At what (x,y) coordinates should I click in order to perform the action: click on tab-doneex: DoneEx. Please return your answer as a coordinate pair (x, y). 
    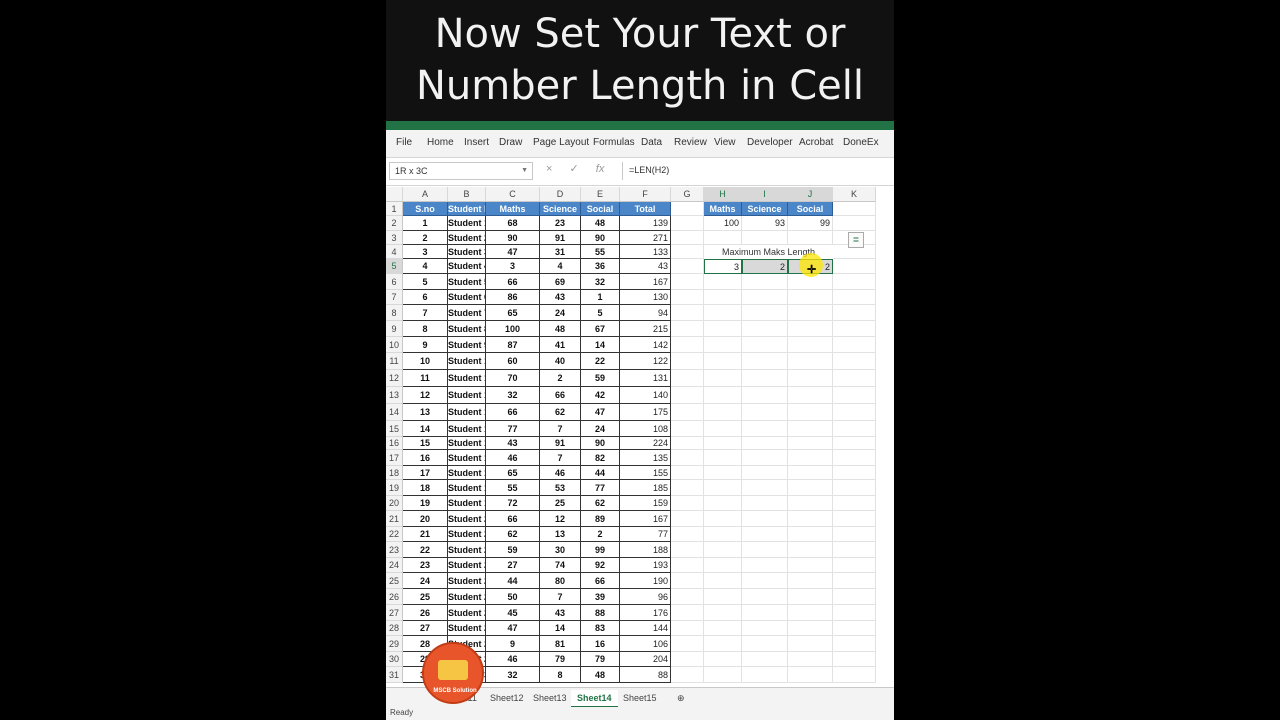
    Looking at the image, I should click on (861, 142).